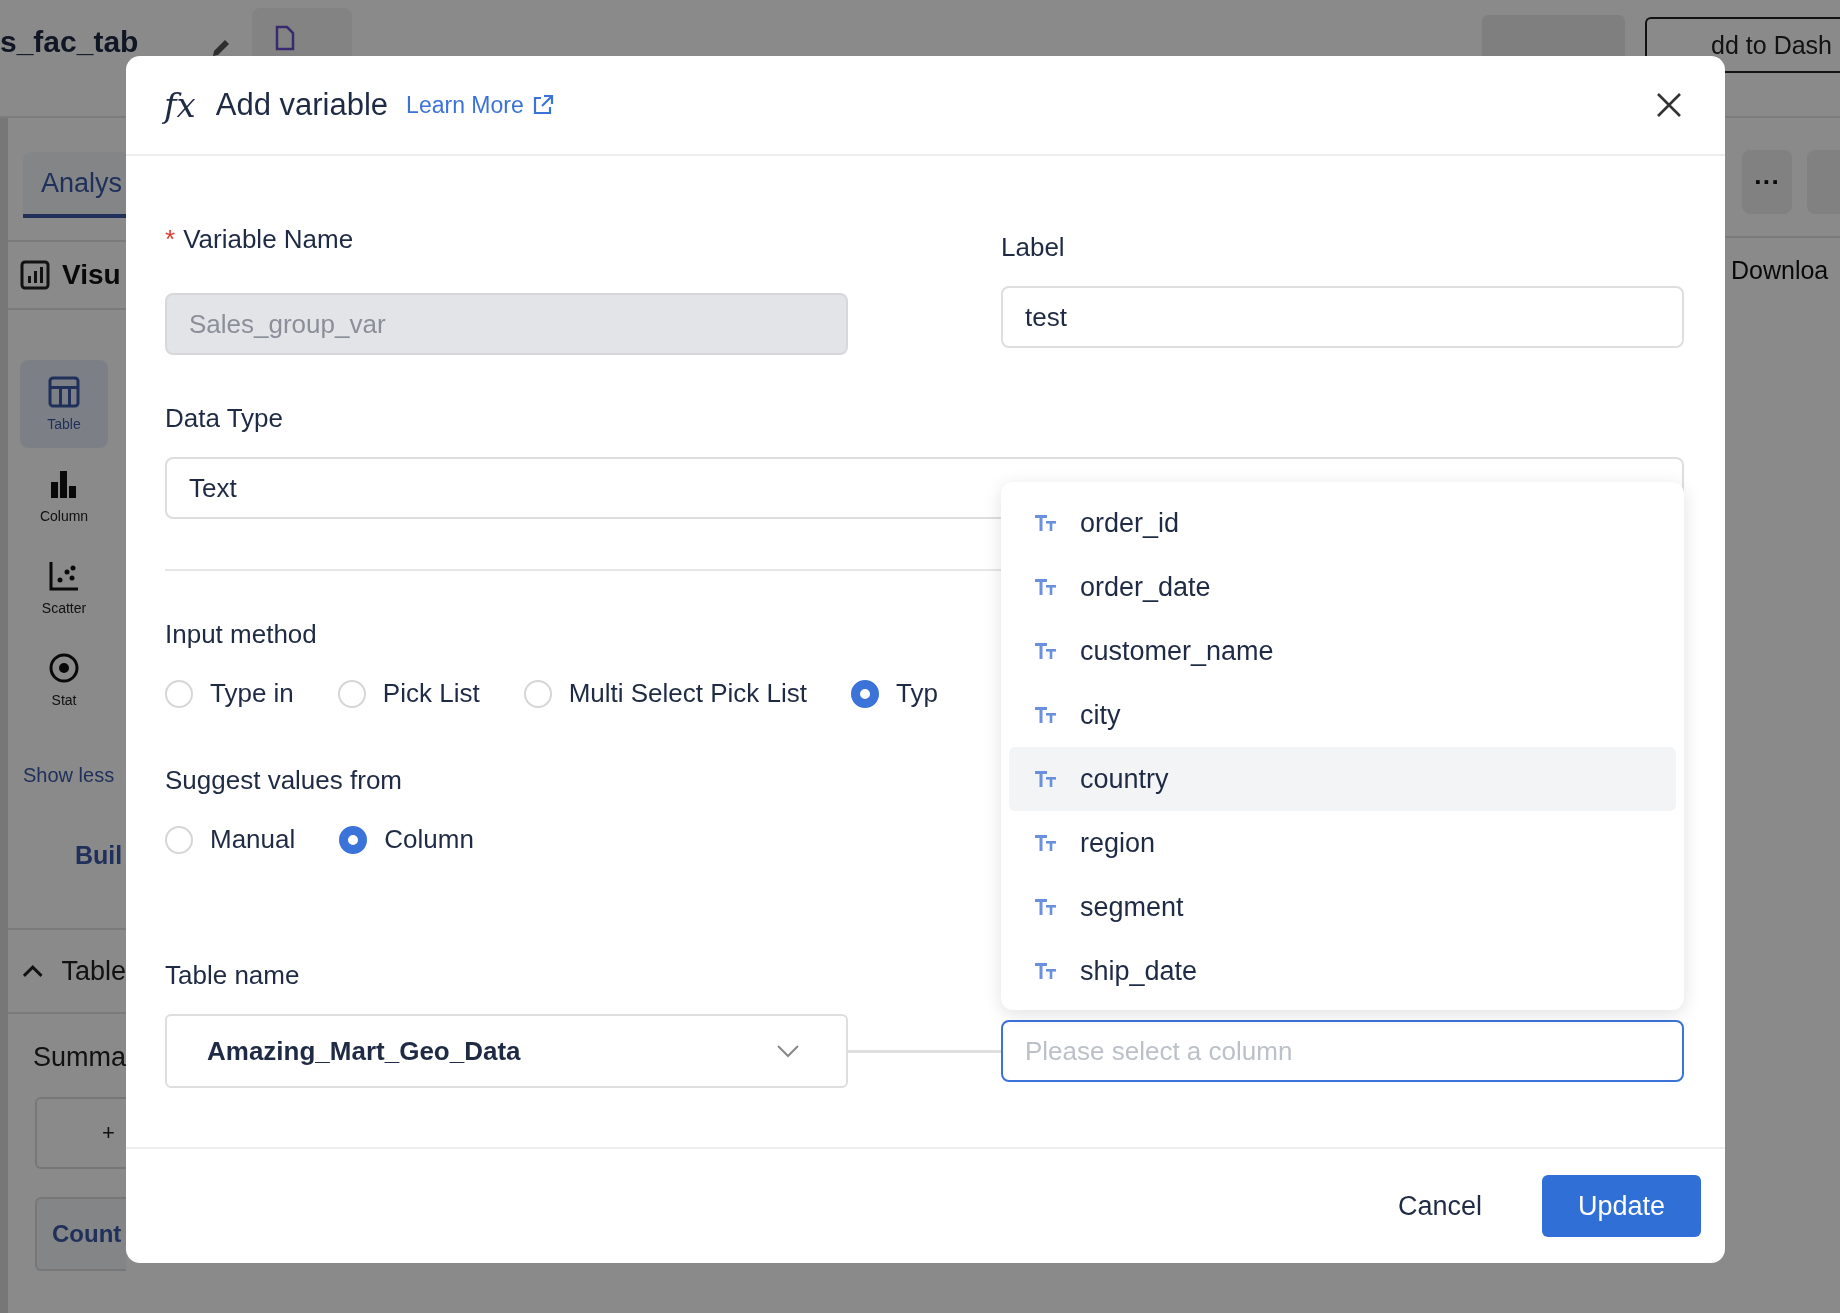 Image resolution: width=1840 pixels, height=1313 pixels. I want to click on show-less-link: Show less, so click(74, 775).